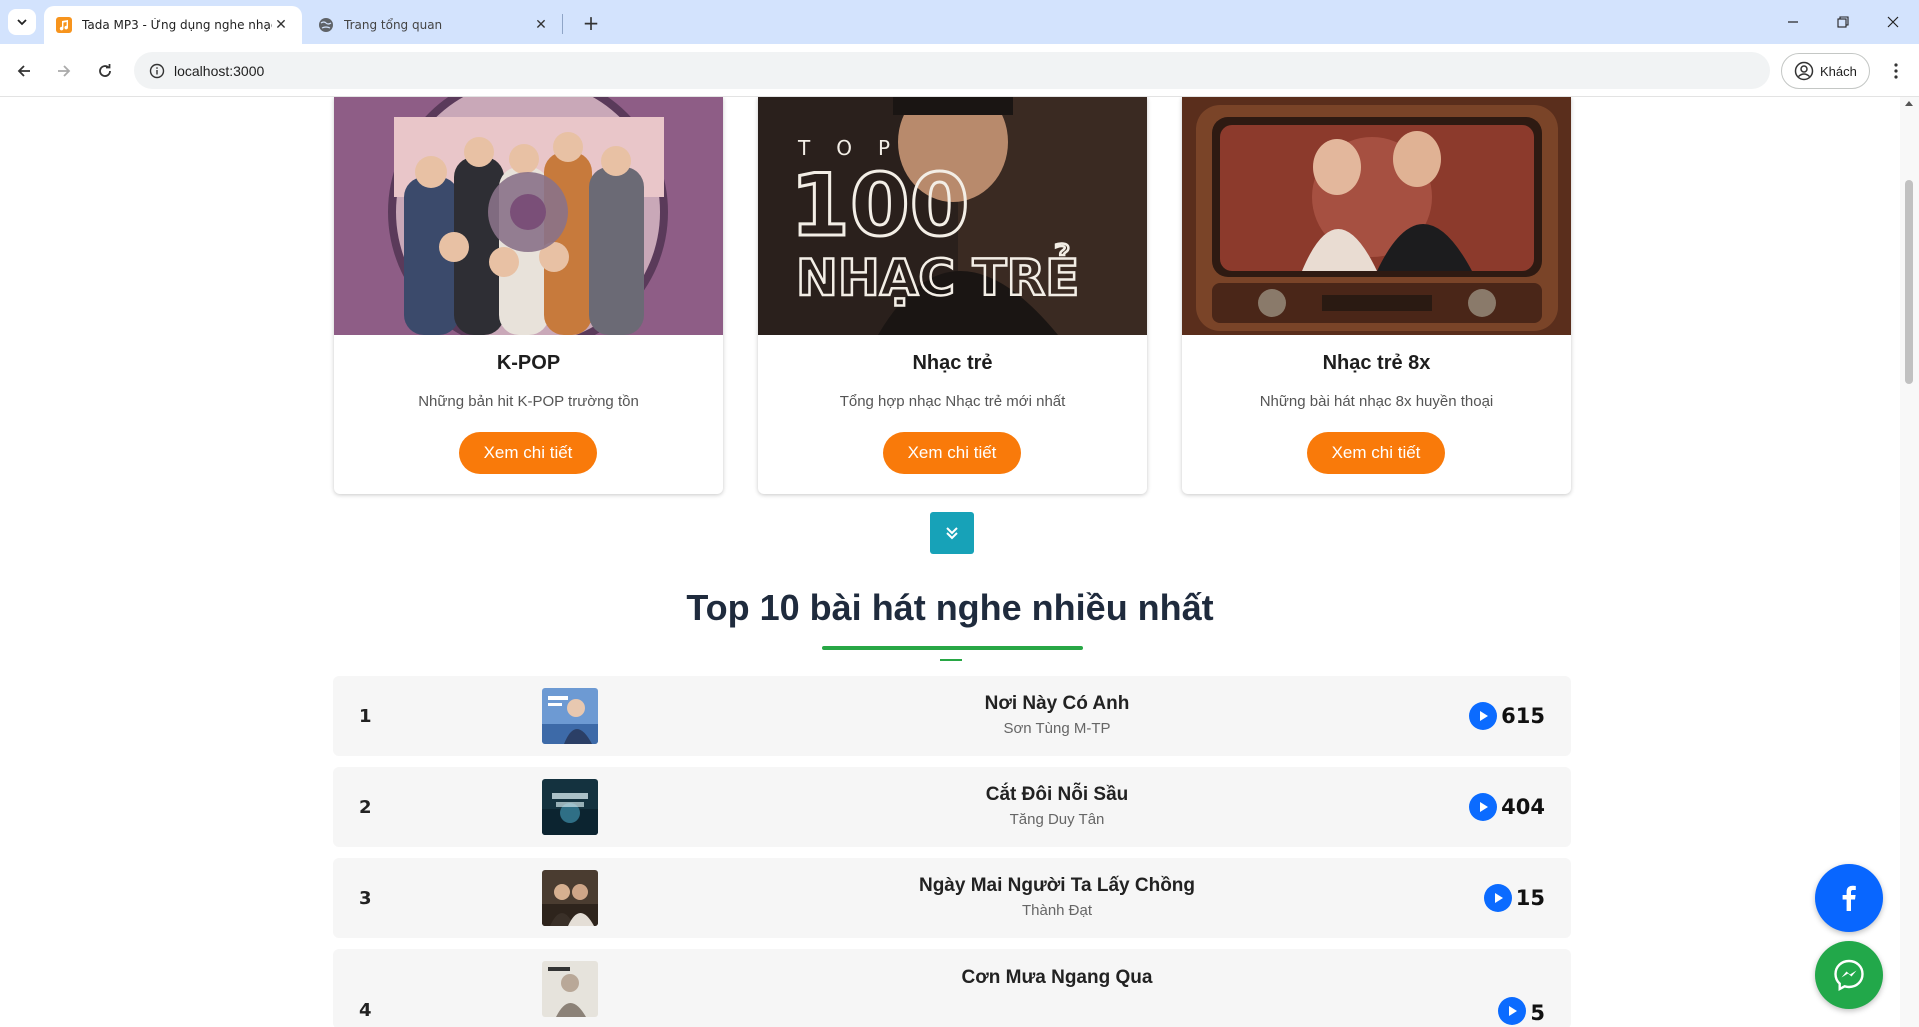  Describe the element at coordinates (562, 24) in the screenshot. I see `tab-separator` at that location.